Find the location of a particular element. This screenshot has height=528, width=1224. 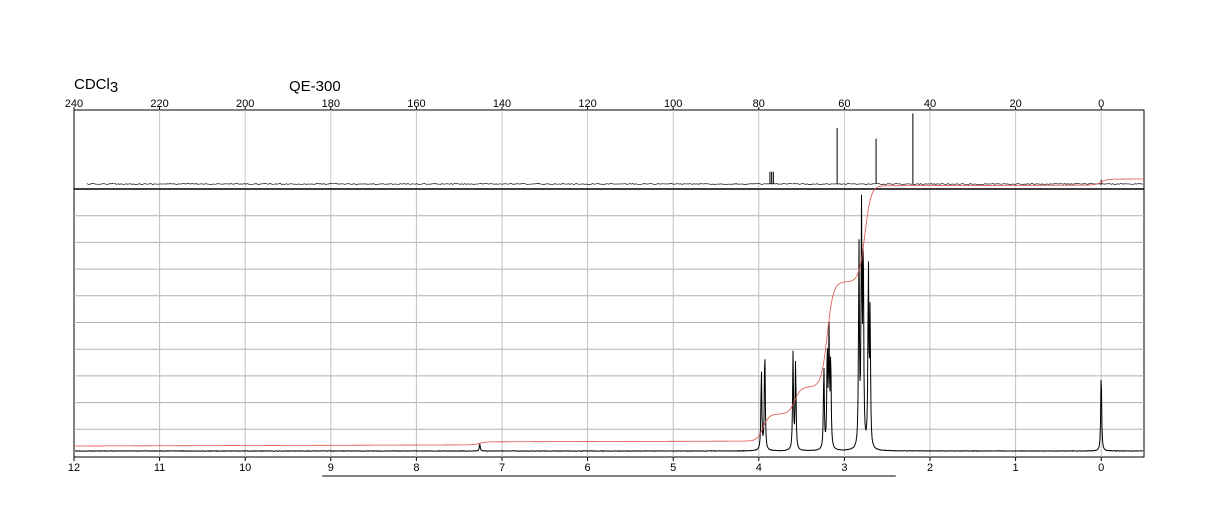

c13-tick-label: 120 is located at coordinates (587, 104).